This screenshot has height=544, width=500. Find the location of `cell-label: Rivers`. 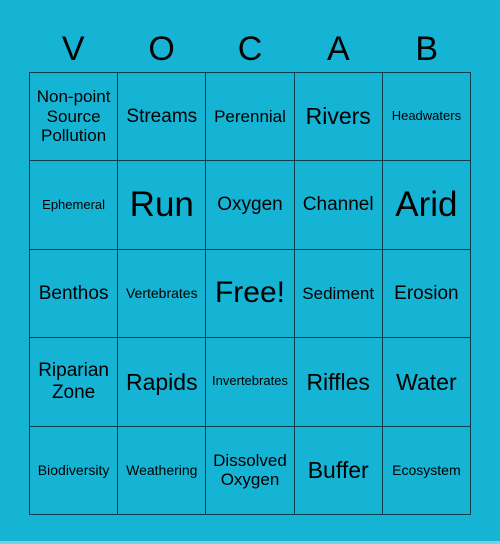

cell-label: Rivers is located at coordinates (338, 116).